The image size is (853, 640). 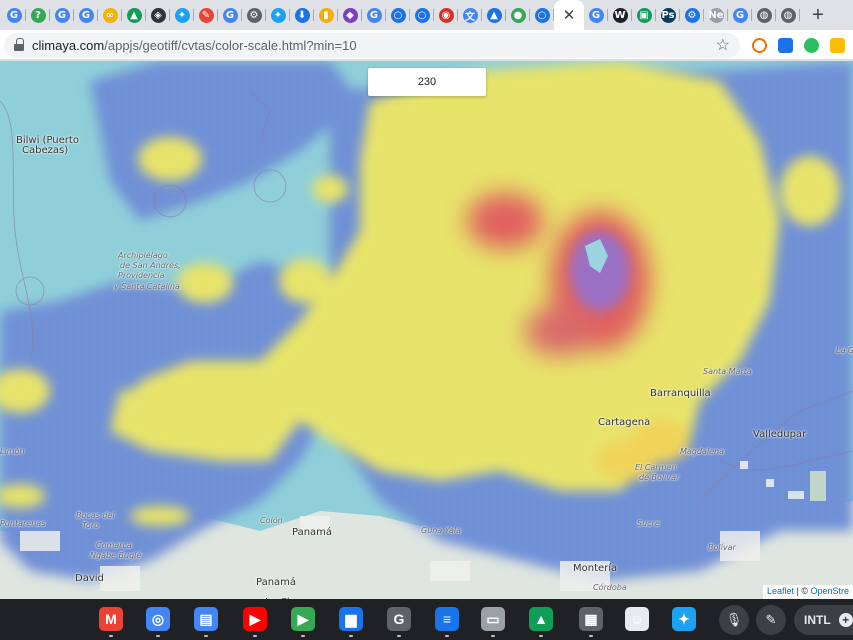 I want to click on calculator-icon: ▦, so click(x=591, y=619).